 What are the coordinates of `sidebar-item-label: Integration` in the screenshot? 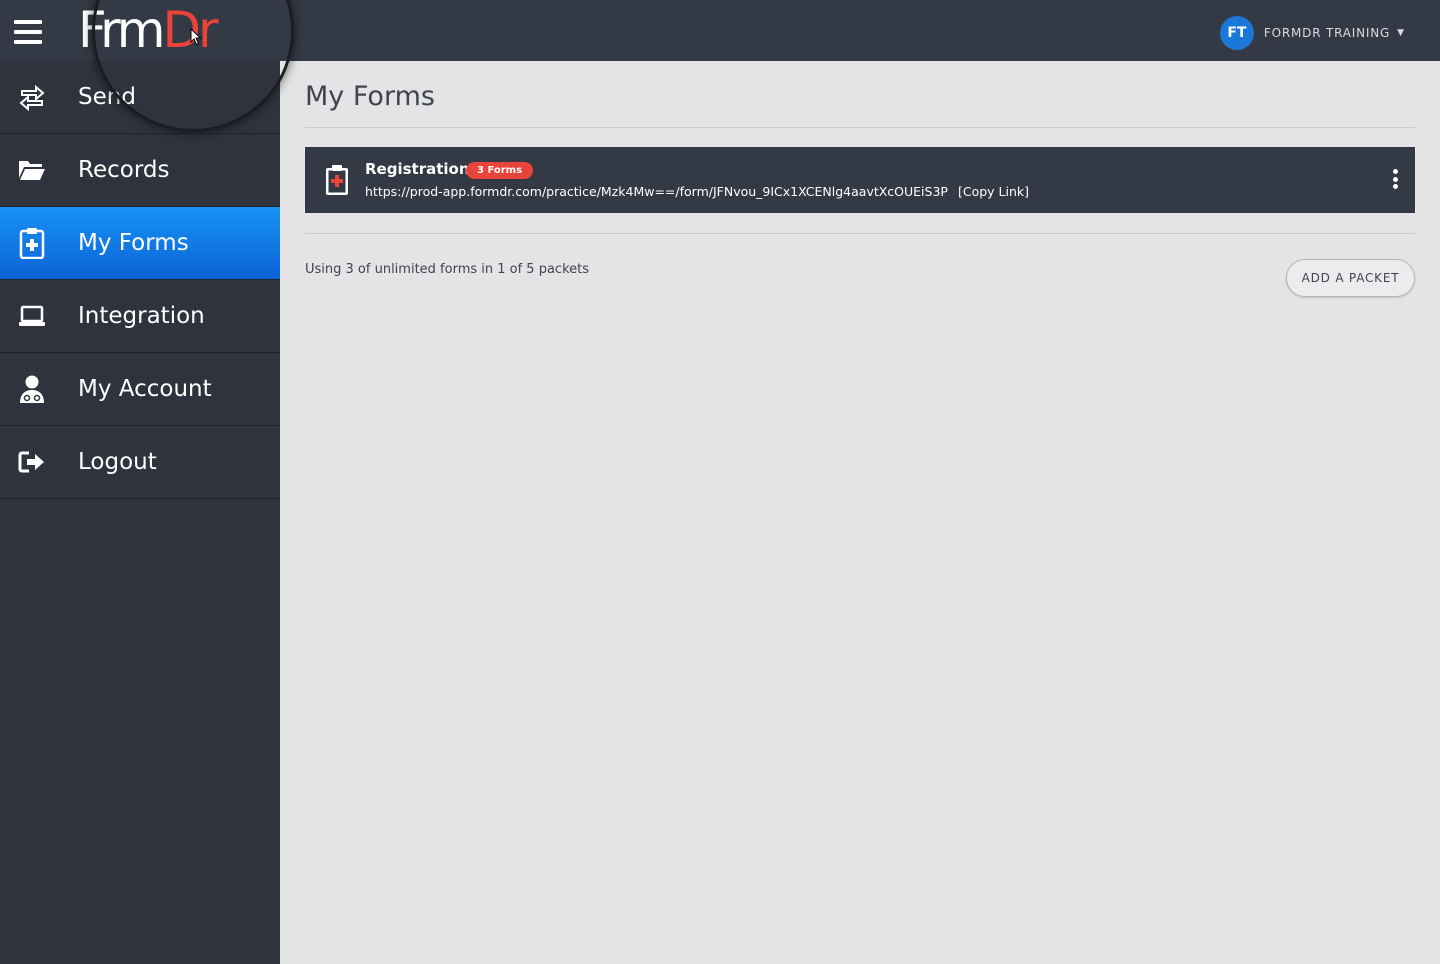 It's located at (141, 316).